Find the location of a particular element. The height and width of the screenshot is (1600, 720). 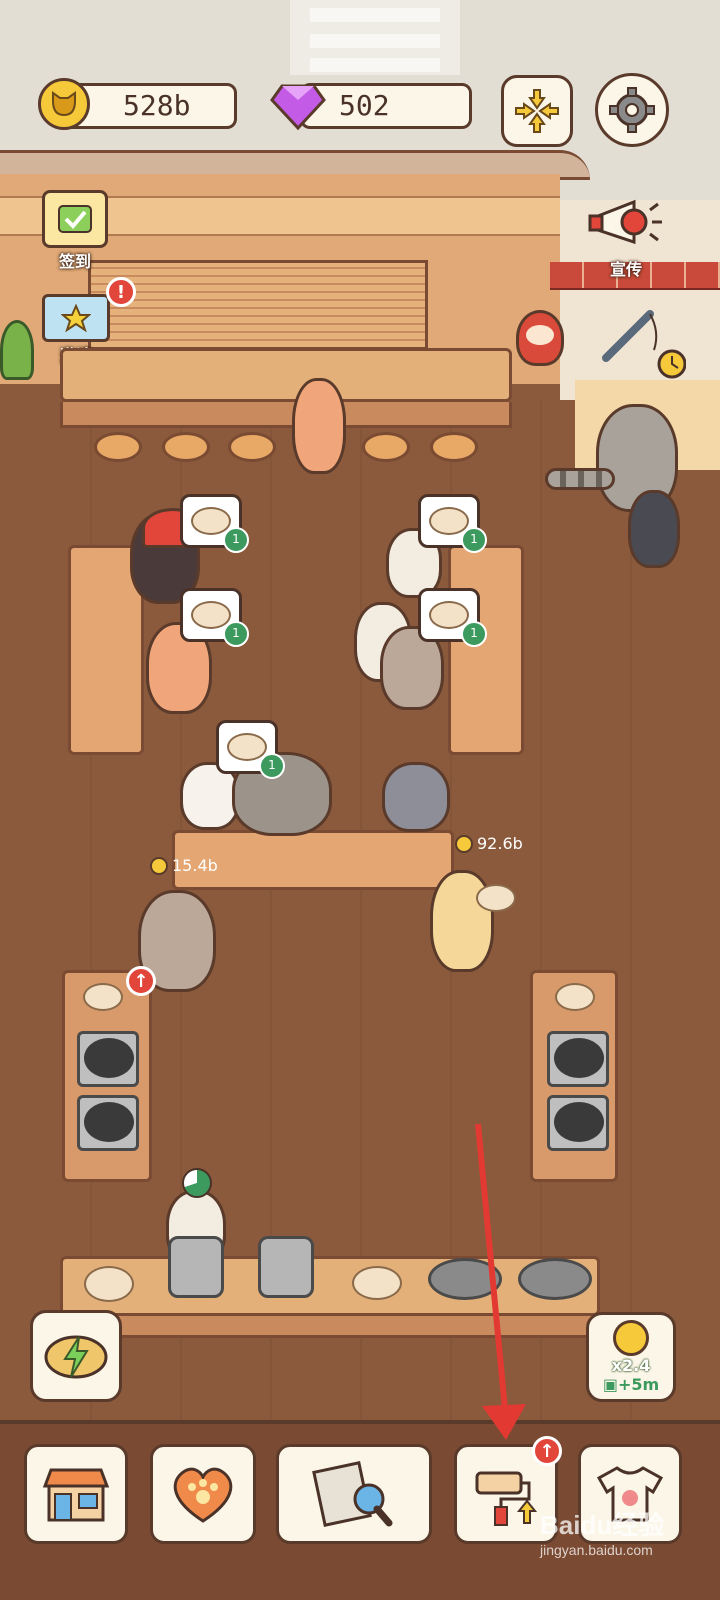

cat-coin-icon is located at coordinates (64, 104).